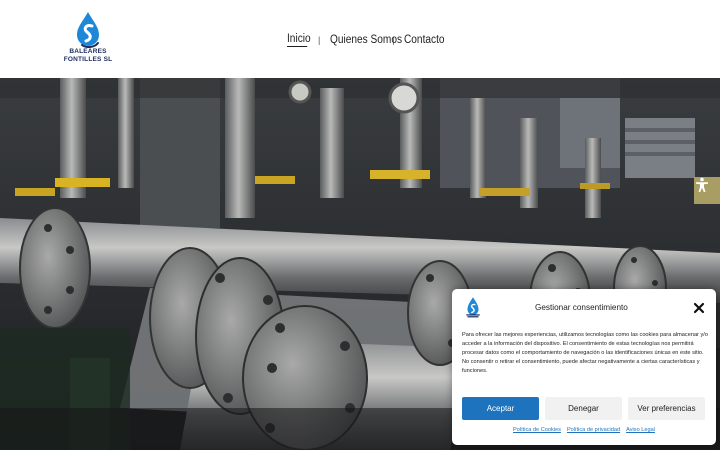 The image size is (720, 450). I want to click on privacy-policy-link: Política de privacidad, so click(593, 430).